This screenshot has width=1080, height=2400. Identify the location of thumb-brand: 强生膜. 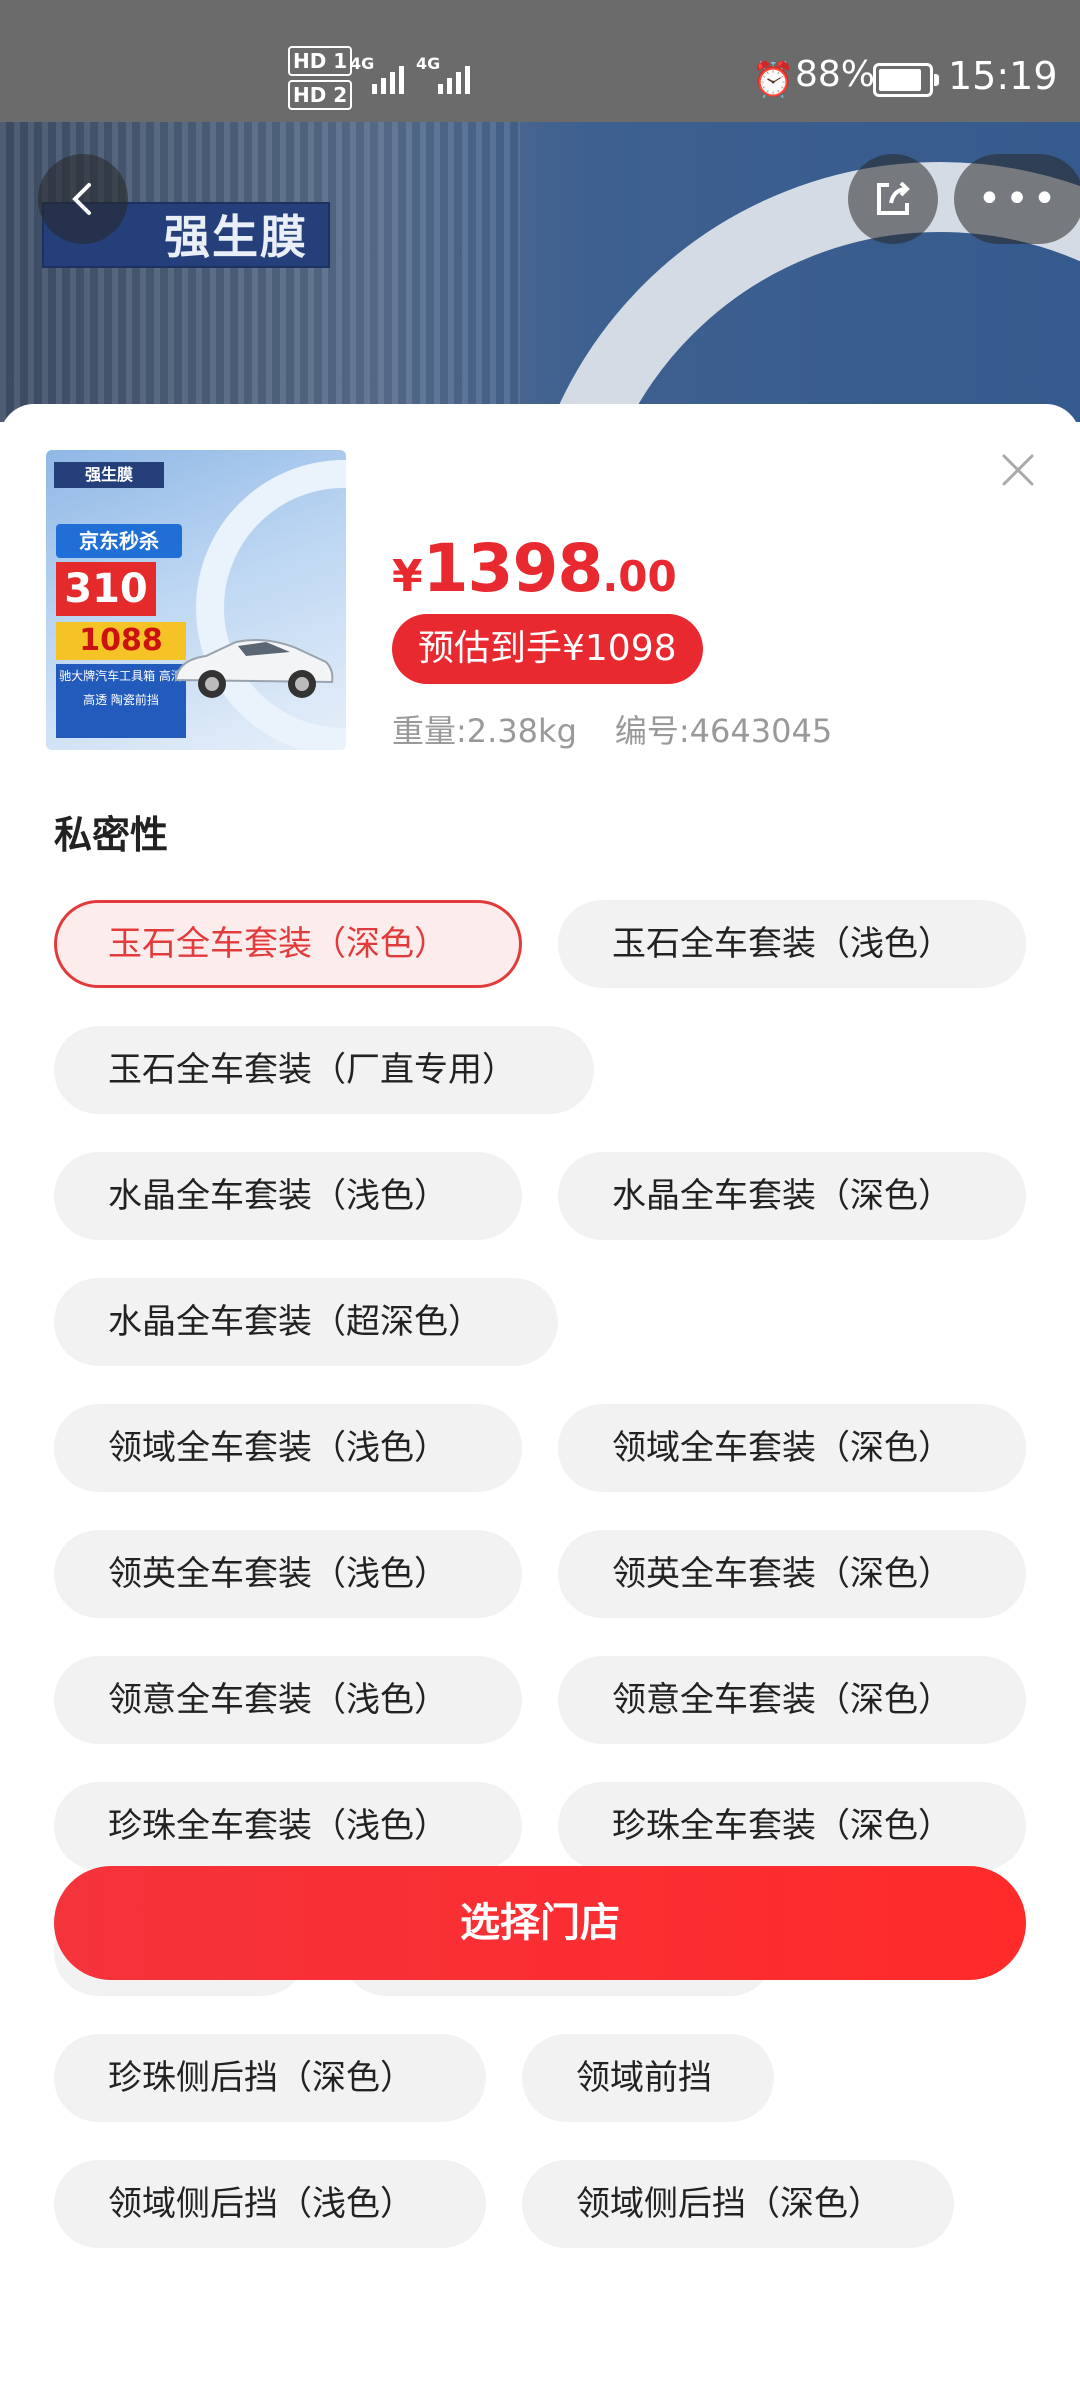
(109, 475).